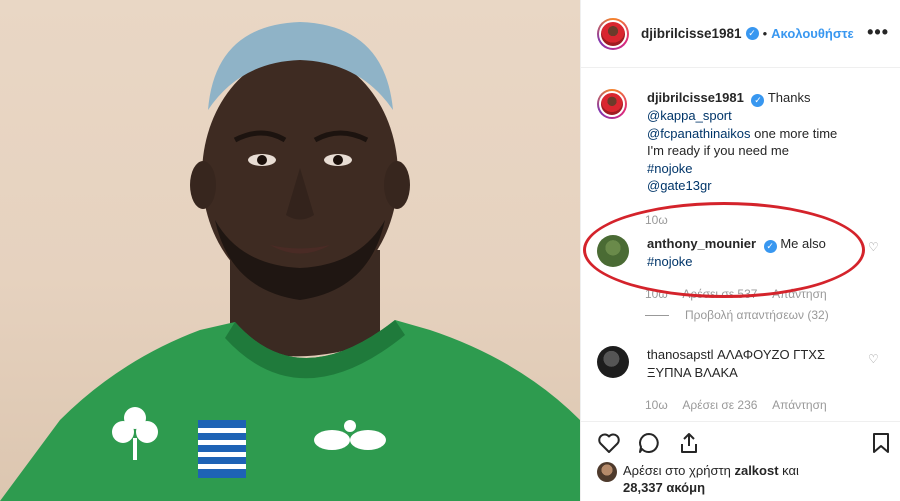 The image size is (900, 501). Describe the element at coordinates (609, 443) in the screenshot. I see `heart-icon` at that location.